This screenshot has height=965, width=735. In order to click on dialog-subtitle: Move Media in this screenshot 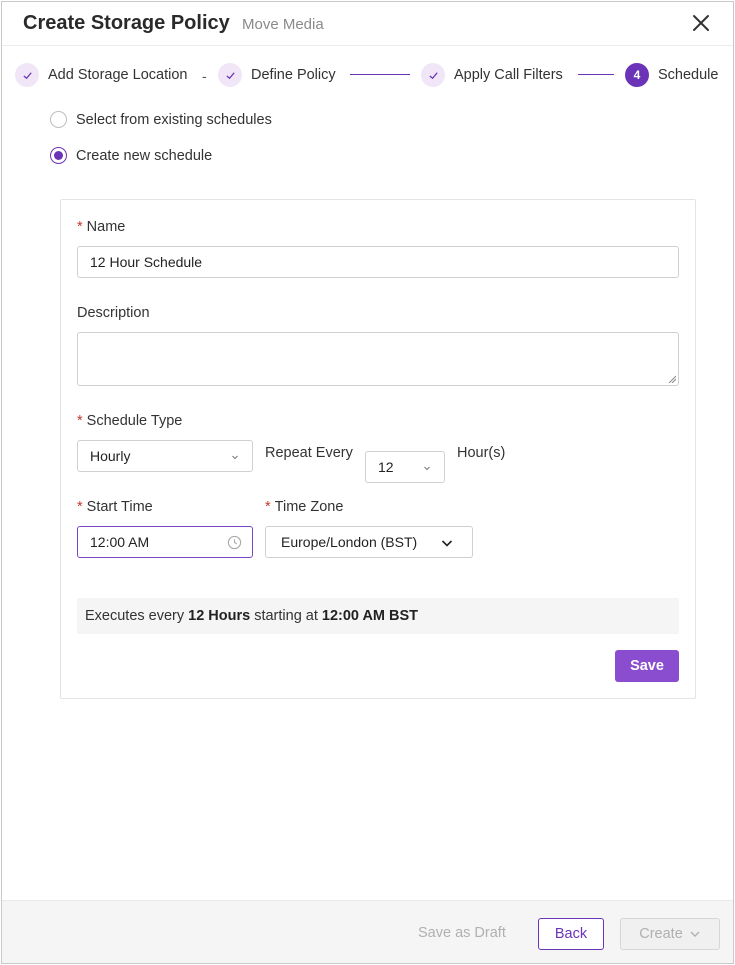, I will do `click(283, 24)`.